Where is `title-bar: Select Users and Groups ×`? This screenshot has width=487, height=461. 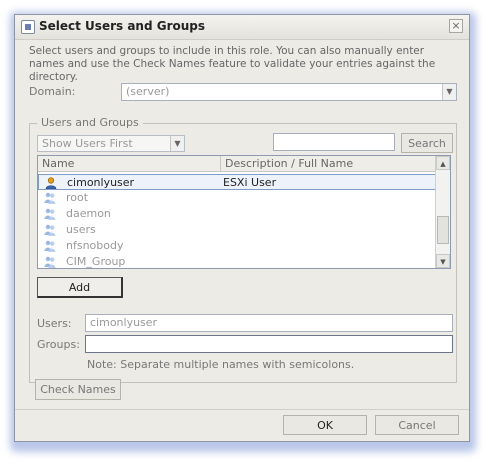
title-bar: Select Users and Groups × is located at coordinates (242, 27).